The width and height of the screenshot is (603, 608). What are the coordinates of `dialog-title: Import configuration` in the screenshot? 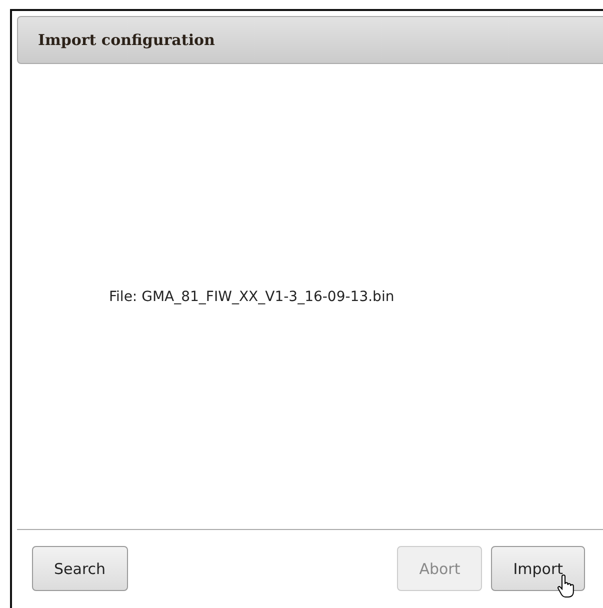 It's located at (126, 40).